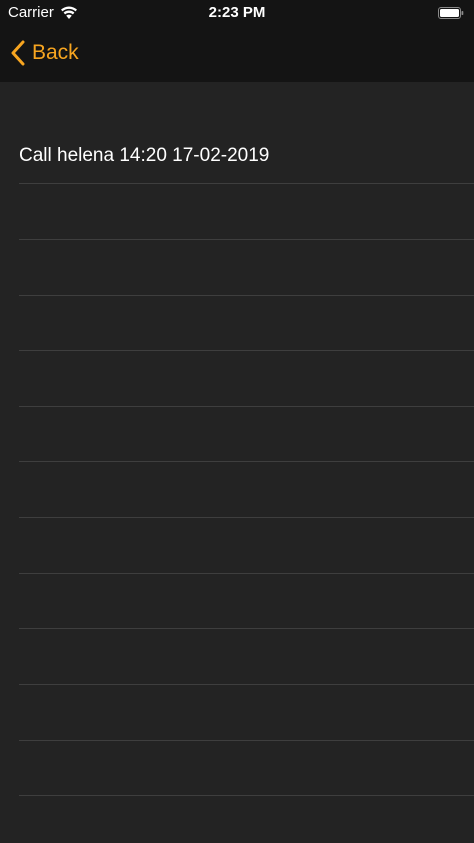  I want to click on back-button-label: Back, so click(55, 52).